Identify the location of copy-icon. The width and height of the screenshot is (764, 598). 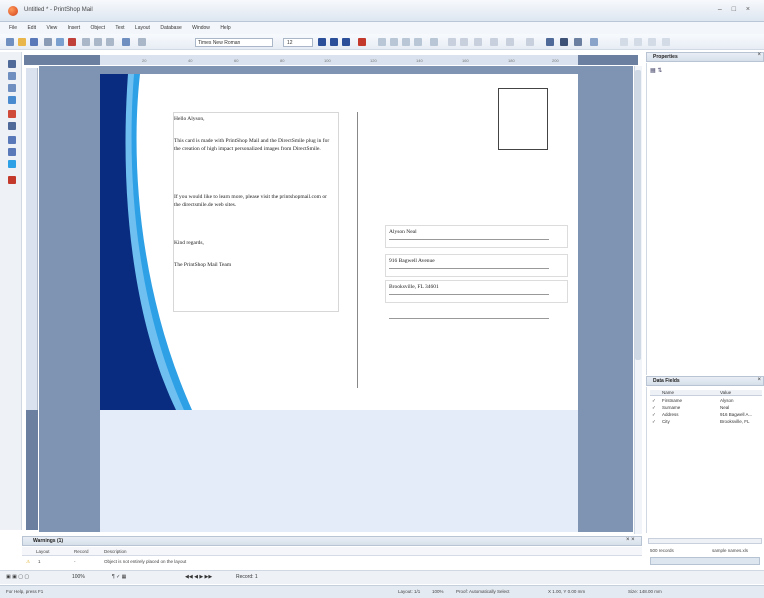
(98, 42).